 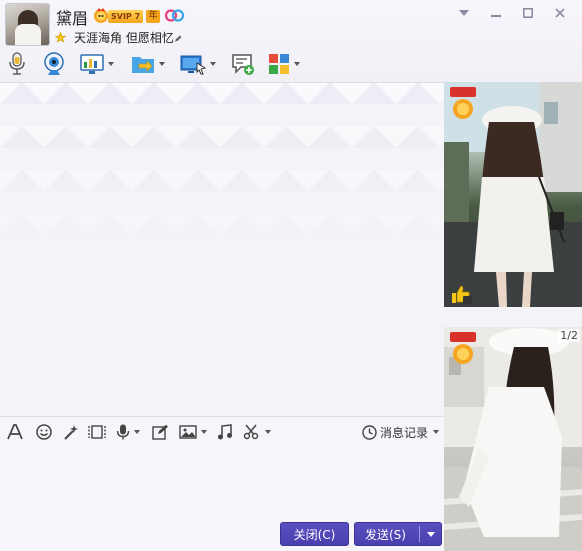 I want to click on photo-page-indicator: 1/2, so click(x=569, y=335).